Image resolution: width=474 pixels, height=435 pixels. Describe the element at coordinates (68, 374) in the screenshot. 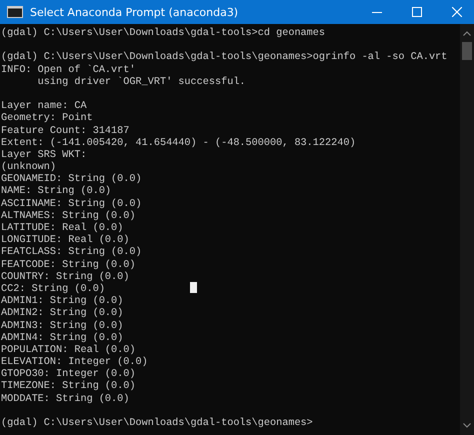

I see `console-line: GTOPO30: Integer (0.0)` at that location.